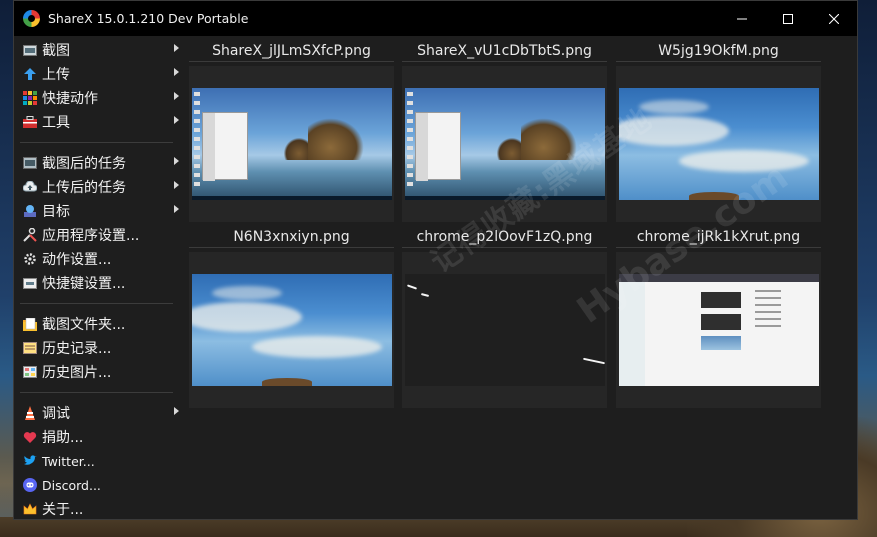 The width and height of the screenshot is (877, 537). Describe the element at coordinates (96, 74) in the screenshot. I see `menu-item-upload-arrow: 上传` at that location.